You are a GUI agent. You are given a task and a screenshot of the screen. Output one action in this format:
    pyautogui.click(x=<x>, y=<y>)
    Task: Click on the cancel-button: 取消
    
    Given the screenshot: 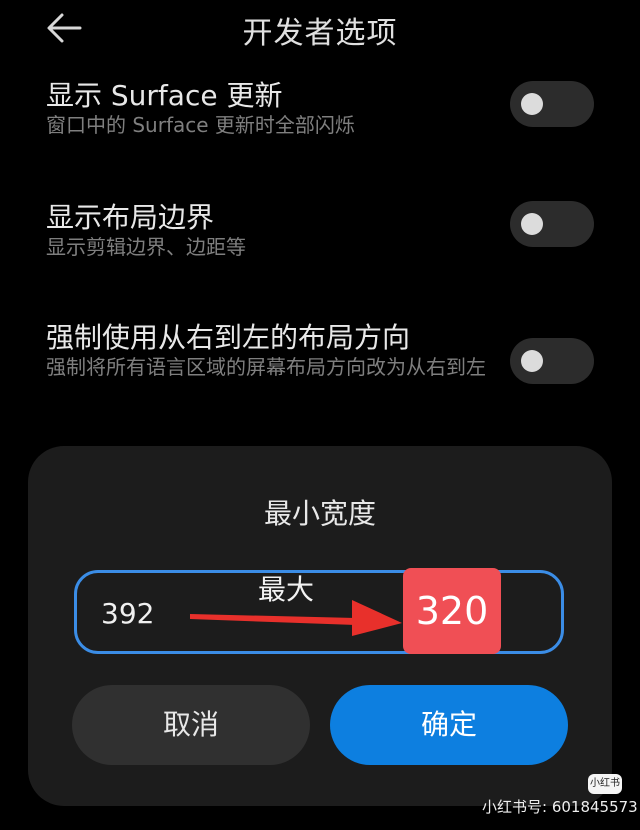 What is the action you would take?
    pyautogui.click(x=191, y=725)
    